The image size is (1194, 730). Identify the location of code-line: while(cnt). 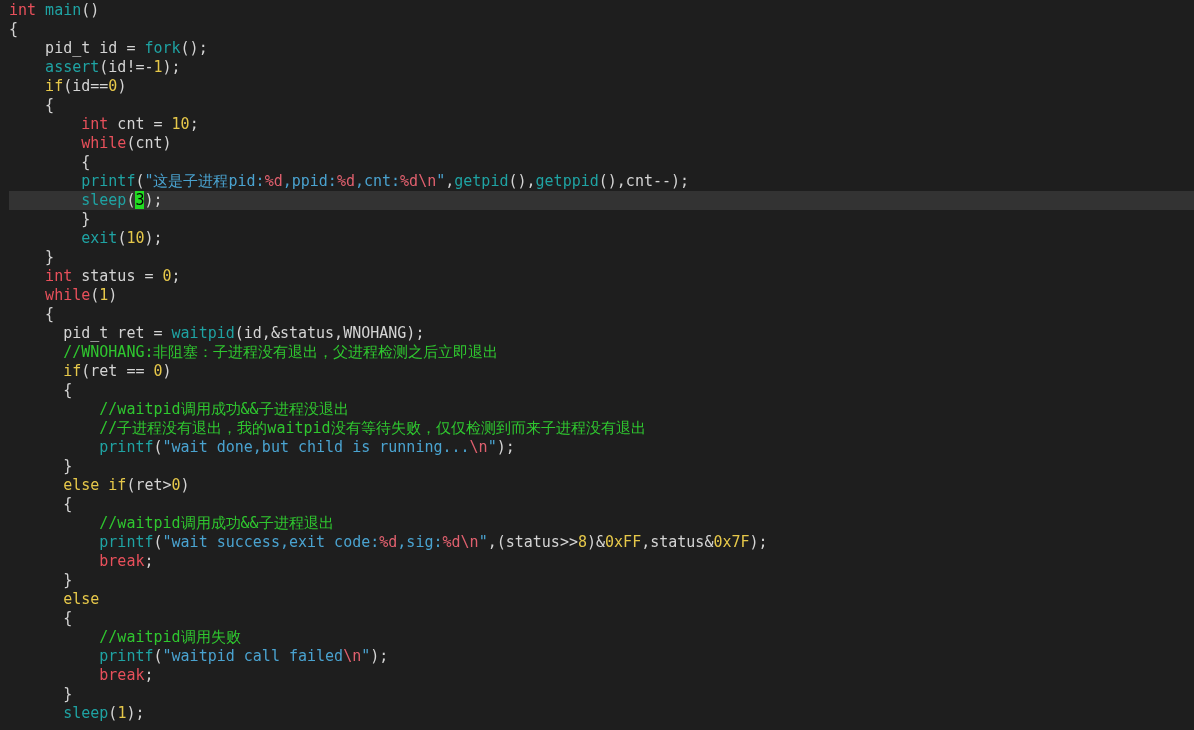
(126, 143).